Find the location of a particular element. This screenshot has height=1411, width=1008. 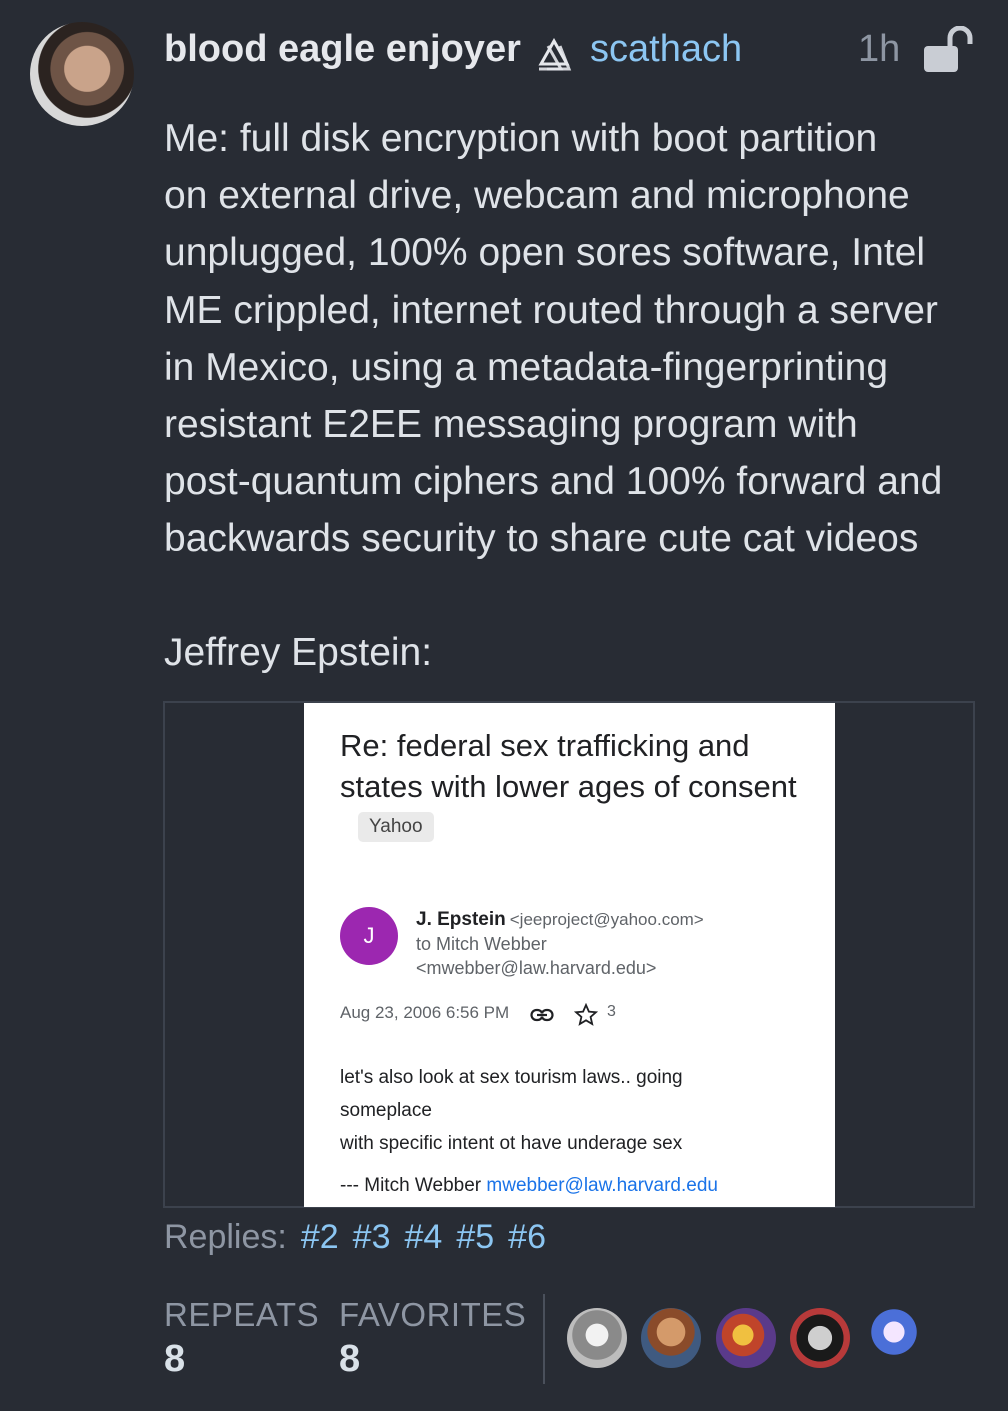

signature-email-link: mwebber@law.harvard.edu is located at coordinates (602, 1185).